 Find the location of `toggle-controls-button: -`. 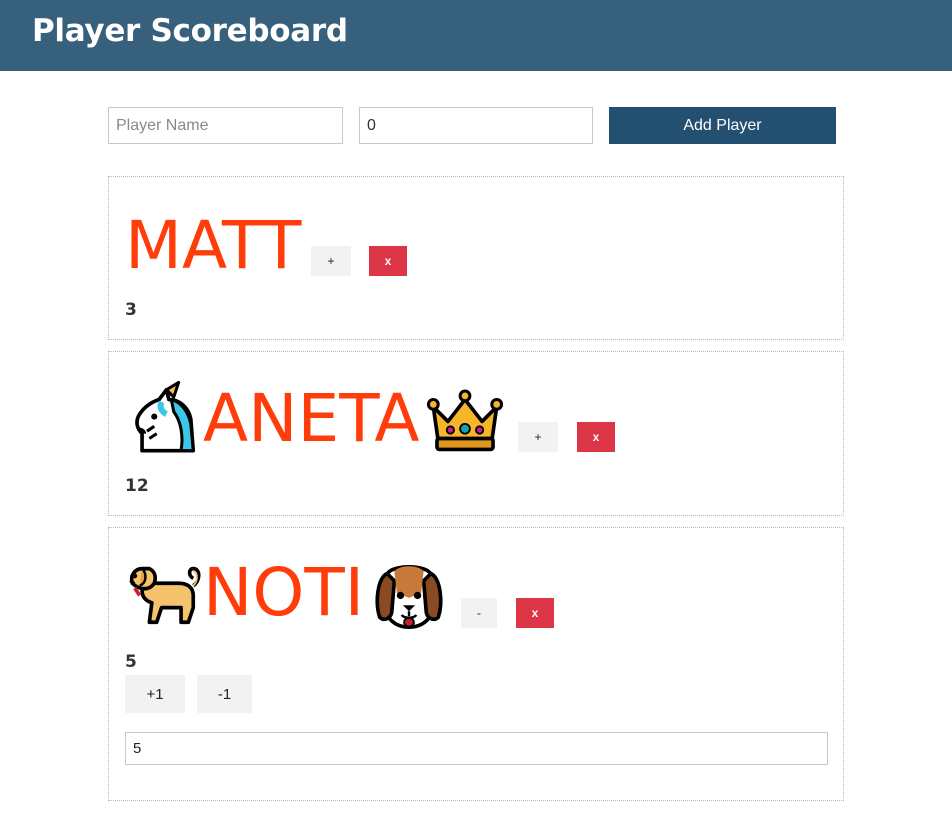

toggle-controls-button: - is located at coordinates (479, 613).